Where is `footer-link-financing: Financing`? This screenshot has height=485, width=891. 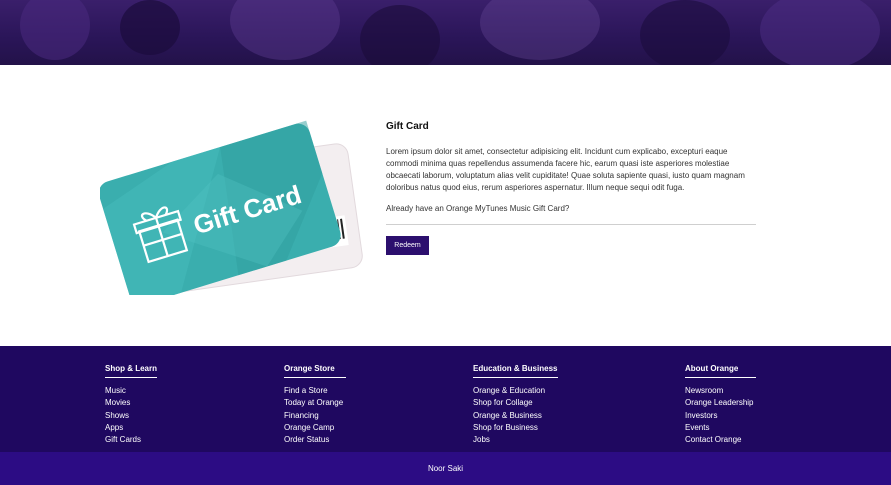 footer-link-financing: Financing is located at coordinates (315, 416).